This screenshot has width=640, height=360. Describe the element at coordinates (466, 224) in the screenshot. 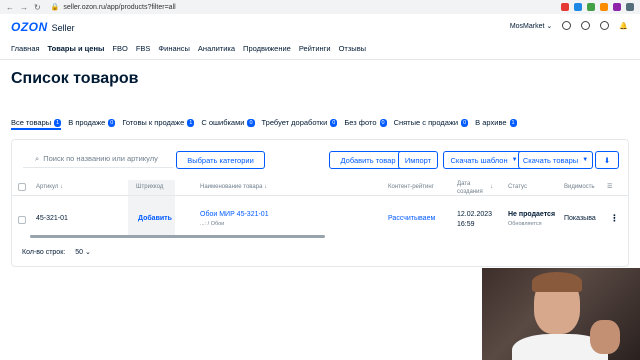

I see `created-time: 16:59` at that location.